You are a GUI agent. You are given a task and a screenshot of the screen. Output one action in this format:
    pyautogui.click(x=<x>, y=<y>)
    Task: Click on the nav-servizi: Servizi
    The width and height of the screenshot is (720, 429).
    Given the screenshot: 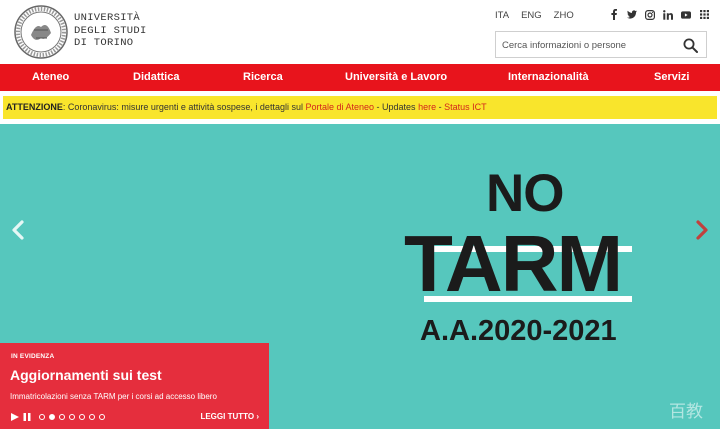 What is the action you would take?
    pyautogui.click(x=671, y=77)
    